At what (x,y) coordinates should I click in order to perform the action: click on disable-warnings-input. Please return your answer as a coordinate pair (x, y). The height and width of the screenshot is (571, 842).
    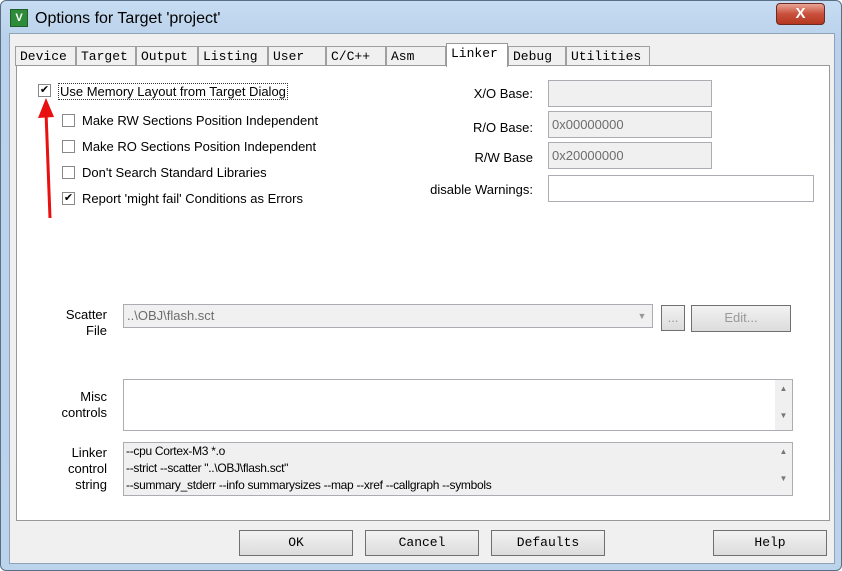
    Looking at the image, I should click on (681, 188).